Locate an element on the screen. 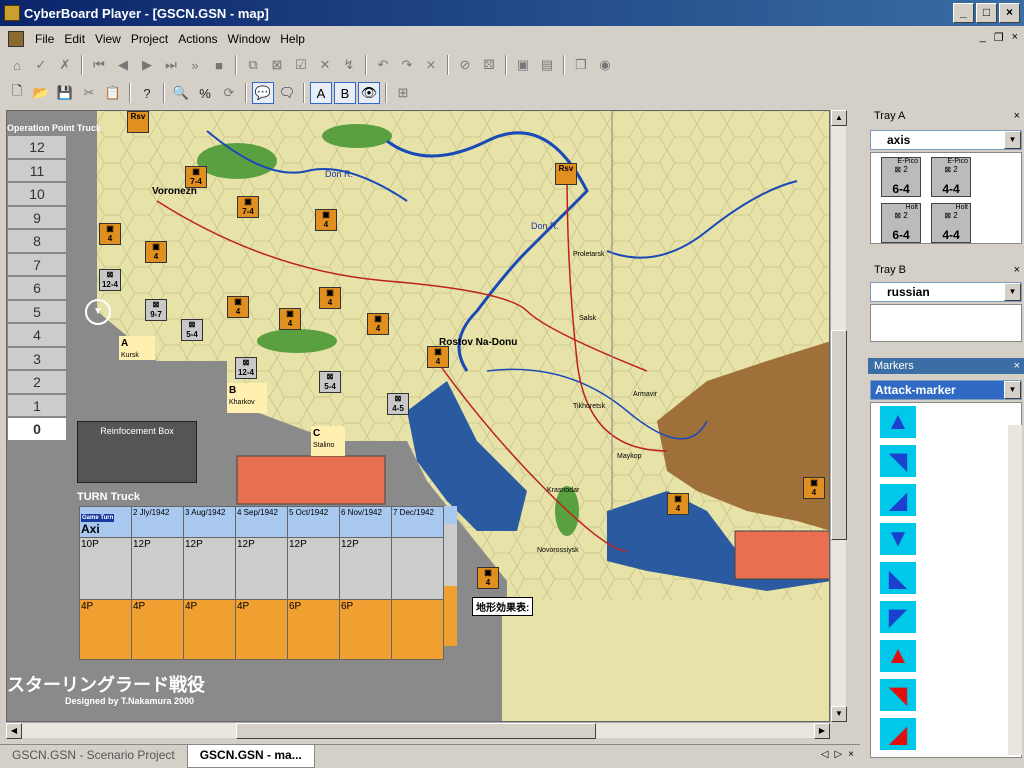 Image resolution: width=1024 pixels, height=768 pixels. select-all-icon: ⊞ is located at coordinates (403, 93).